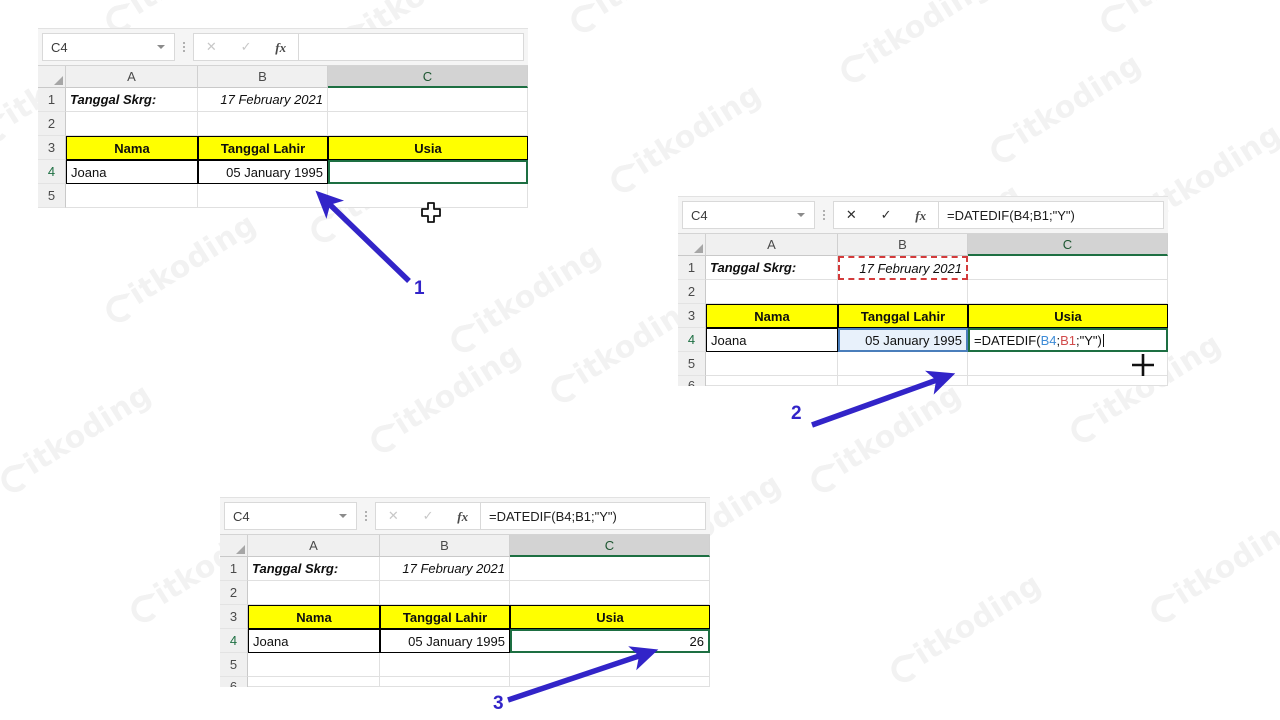 The height and width of the screenshot is (720, 1280). I want to click on cell-c4-result: 26, so click(610, 641).